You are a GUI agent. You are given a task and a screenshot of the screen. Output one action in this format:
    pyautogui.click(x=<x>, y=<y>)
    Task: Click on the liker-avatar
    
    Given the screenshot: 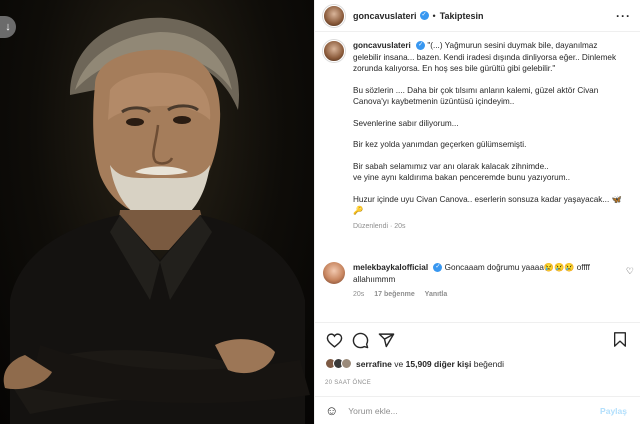 What is the action you would take?
    pyautogui.click(x=346, y=363)
    